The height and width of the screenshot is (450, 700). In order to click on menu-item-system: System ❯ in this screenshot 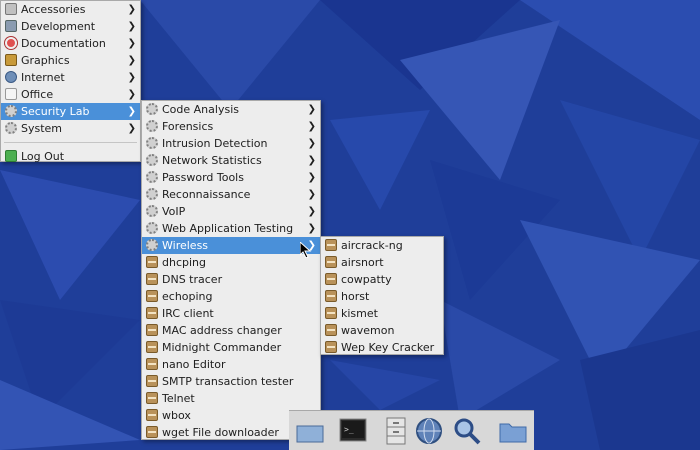, I will do `click(70, 128)`.